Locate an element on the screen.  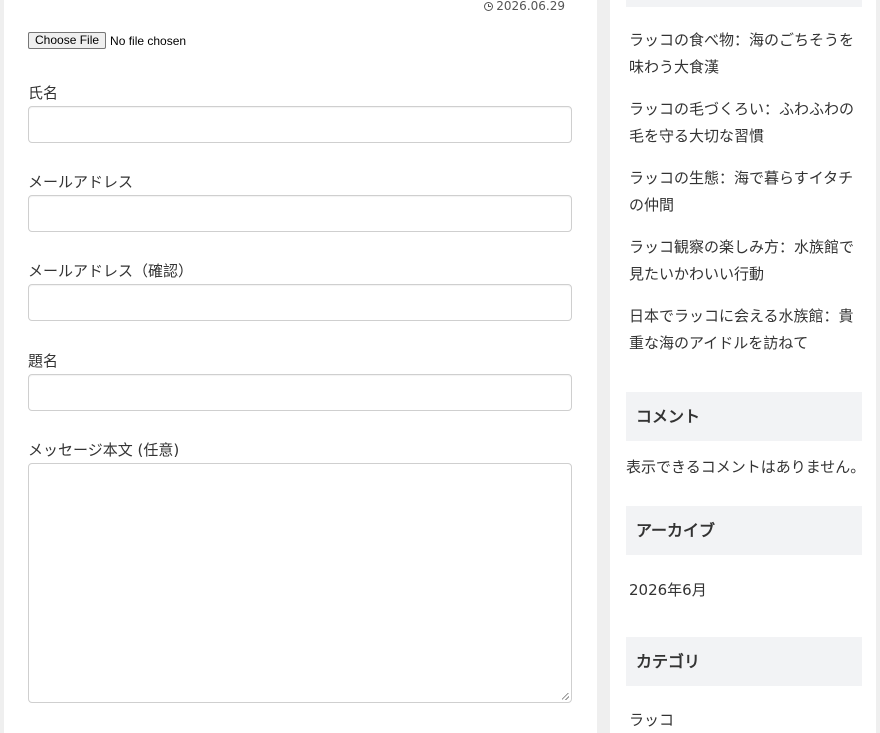
category-link: ラッコ is located at coordinates (651, 719).